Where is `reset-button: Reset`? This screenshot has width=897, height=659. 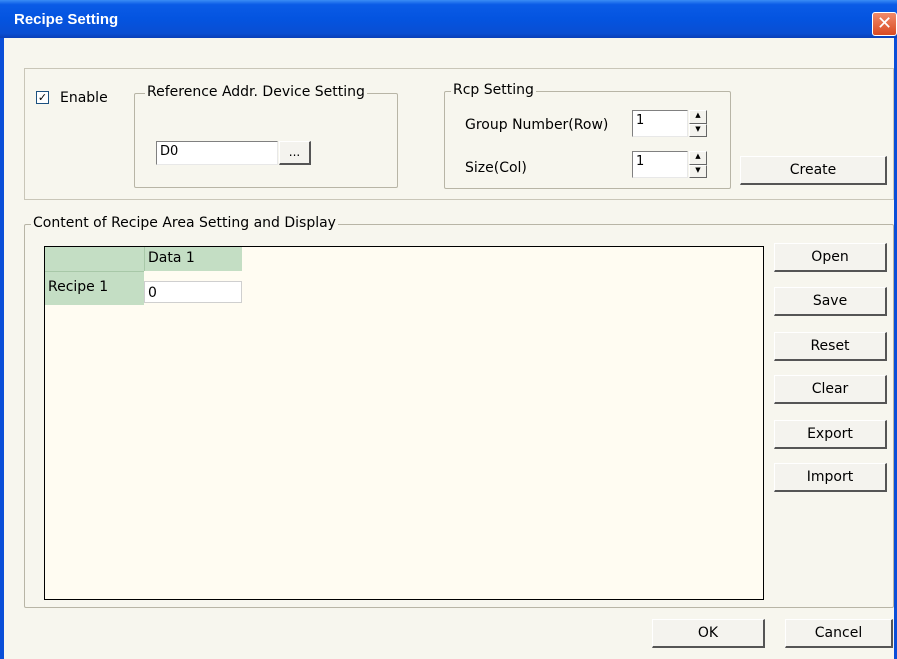 reset-button: Reset is located at coordinates (830, 346).